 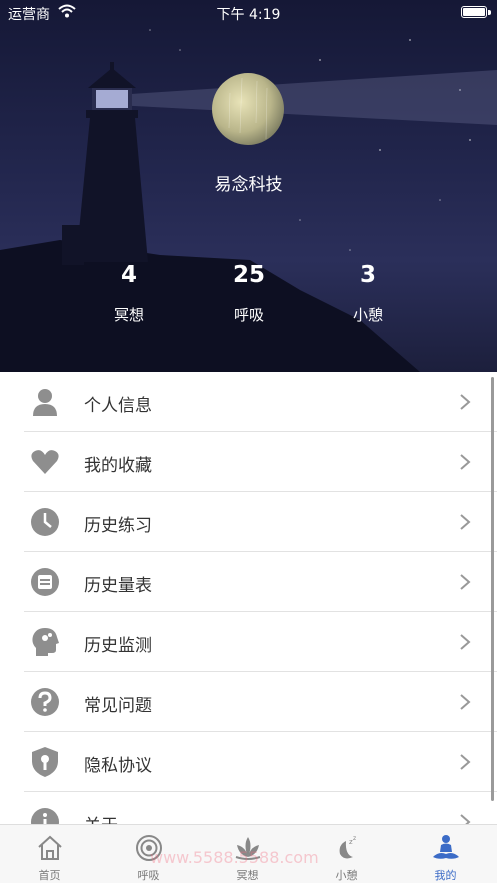 I want to click on menu-item-personal-info: 个人信息, so click(x=260, y=402).